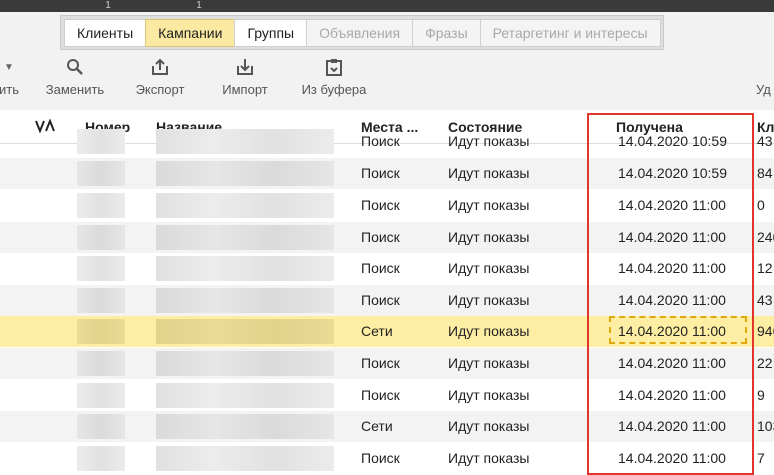 This screenshot has width=774, height=475. What do you see at coordinates (765, 268) in the screenshot?
I see `clicks-cell: 12` at bounding box center [765, 268].